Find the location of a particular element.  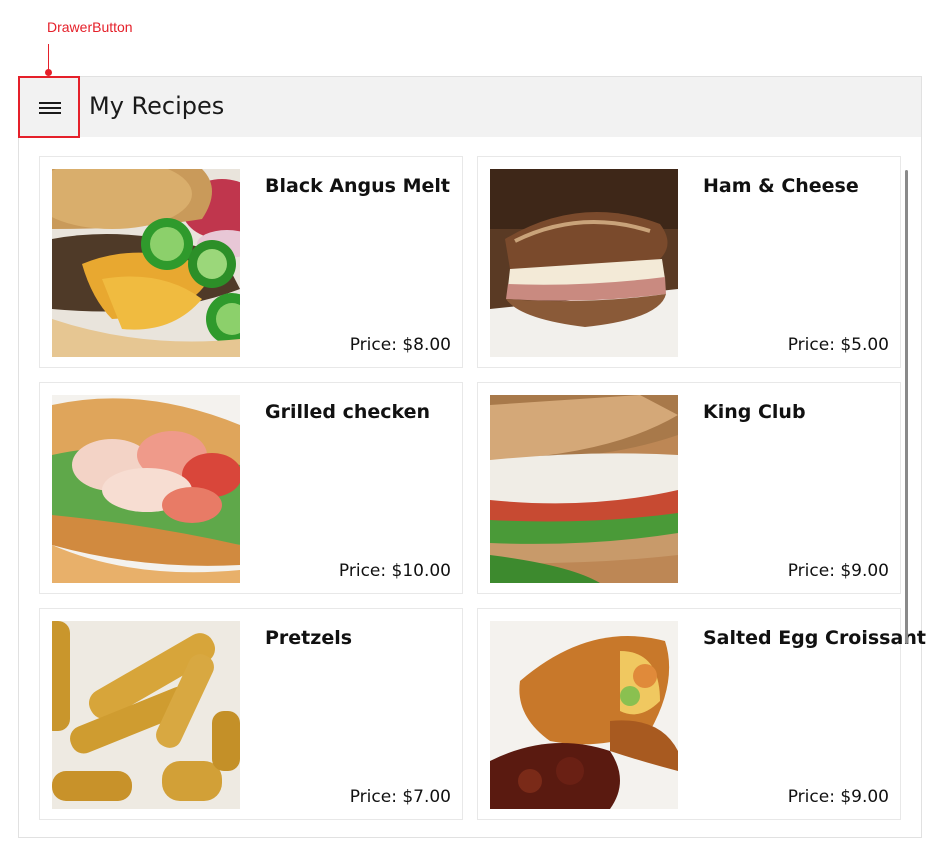

hamburger-menu-icon is located at coordinates (50, 108).